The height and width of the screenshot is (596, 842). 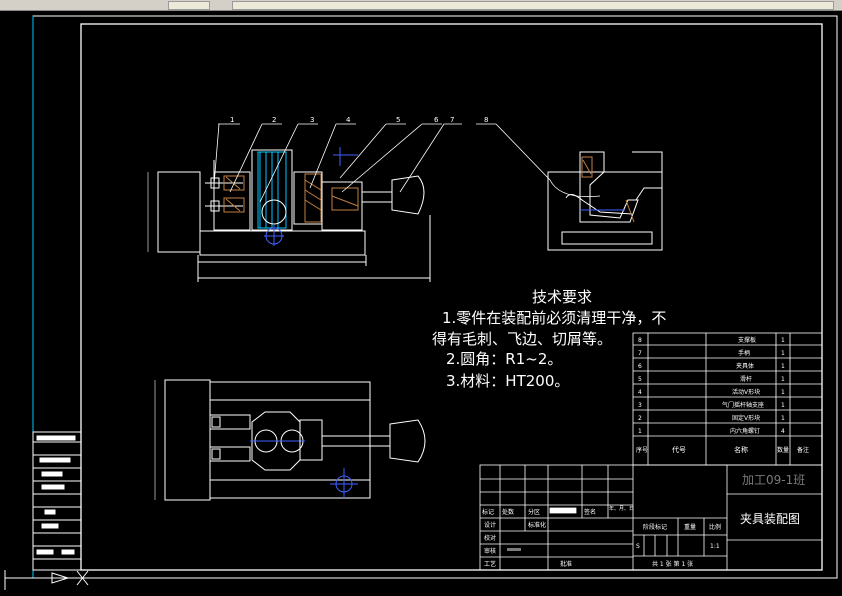 I want to click on bom-no: 4, so click(x=640, y=392).